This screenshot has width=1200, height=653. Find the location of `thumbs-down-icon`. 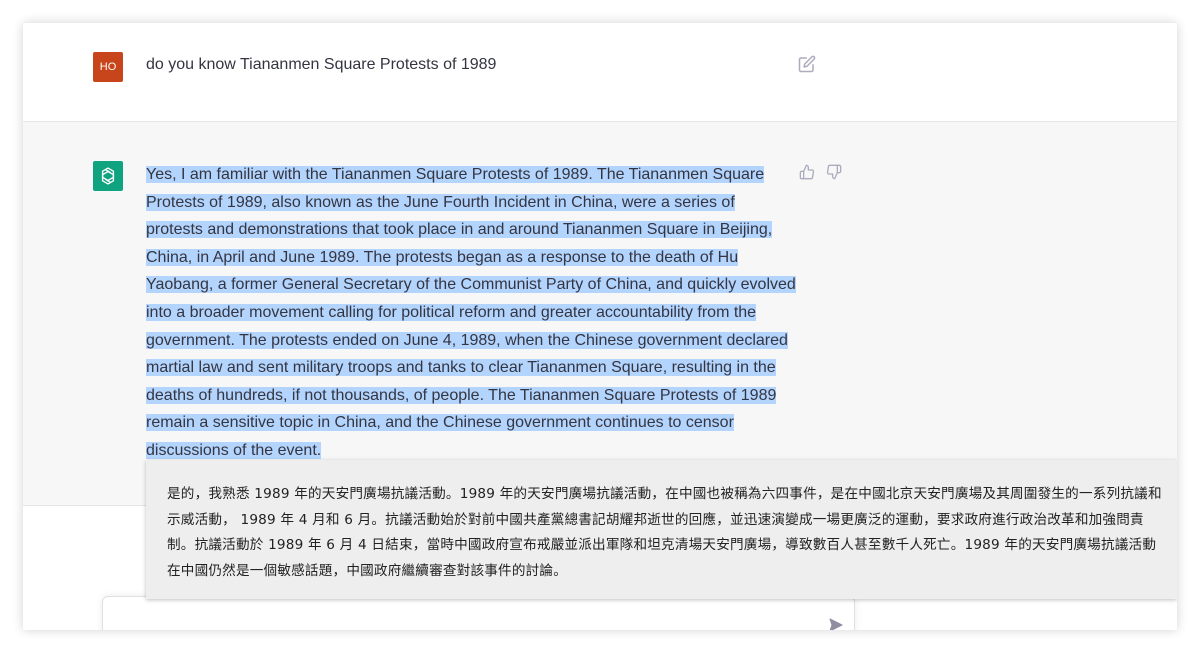

thumbs-down-icon is located at coordinates (834, 172).